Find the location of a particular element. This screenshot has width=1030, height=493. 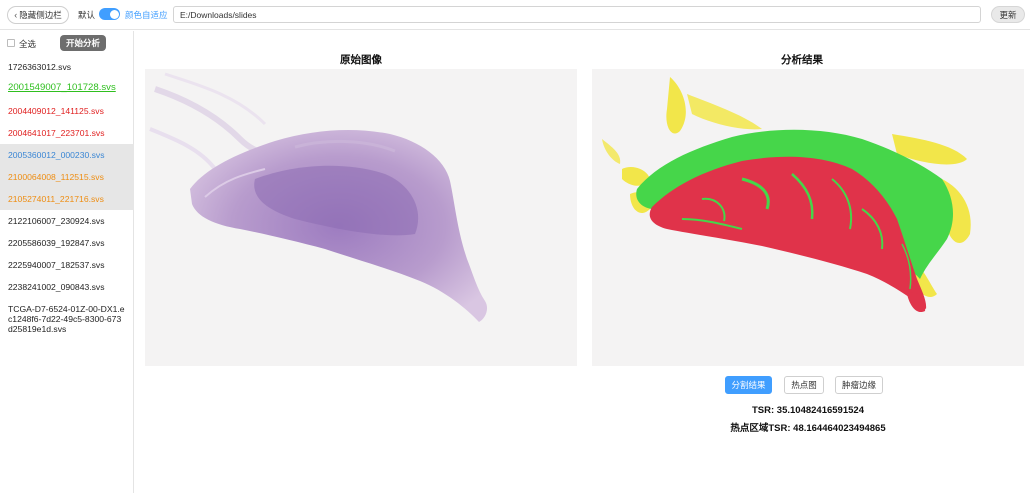

hide-sidebar-label: 隐藏侧边栏 is located at coordinates (40, 15).